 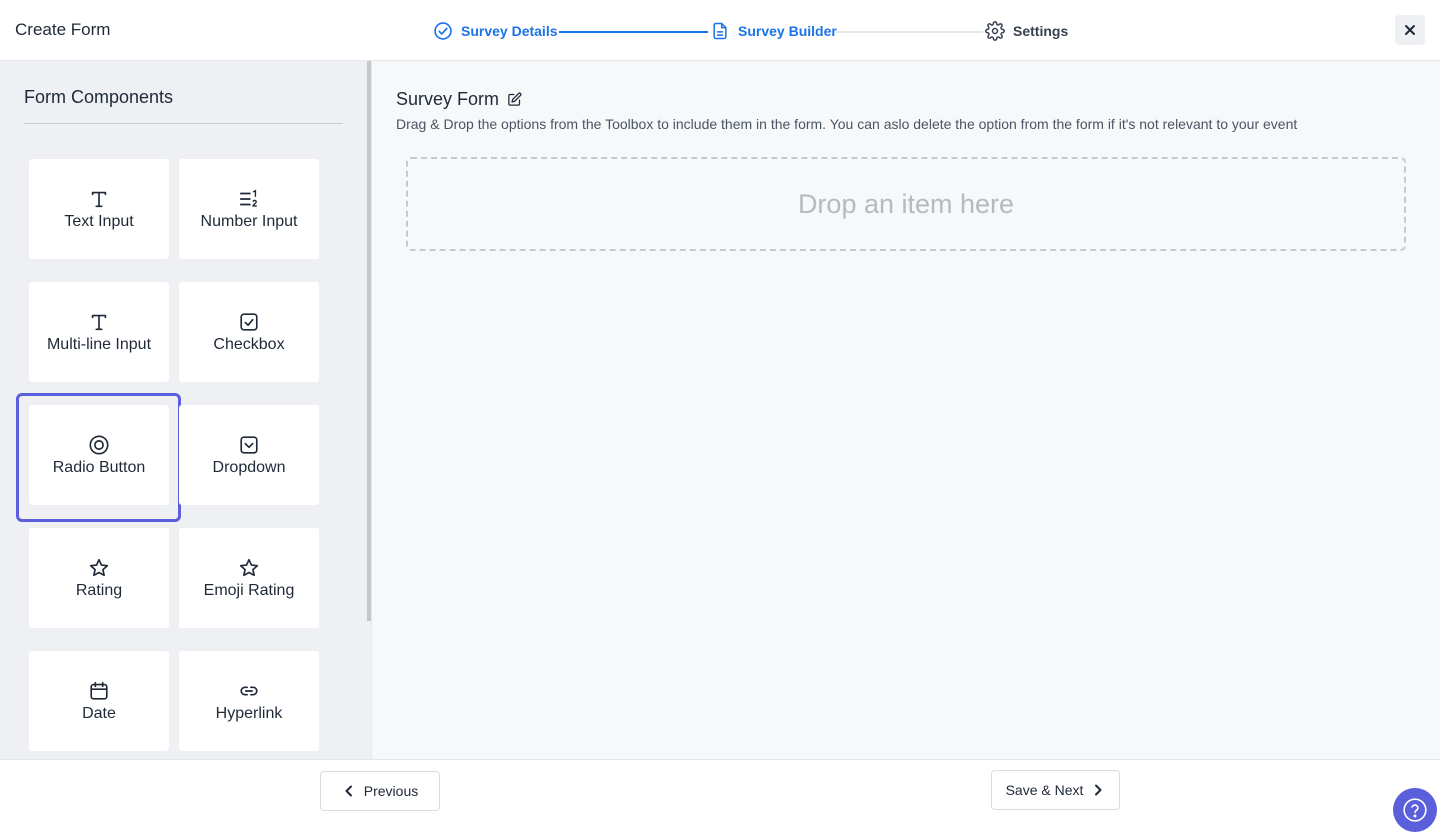 I want to click on component-label: Dropdown, so click(x=249, y=467).